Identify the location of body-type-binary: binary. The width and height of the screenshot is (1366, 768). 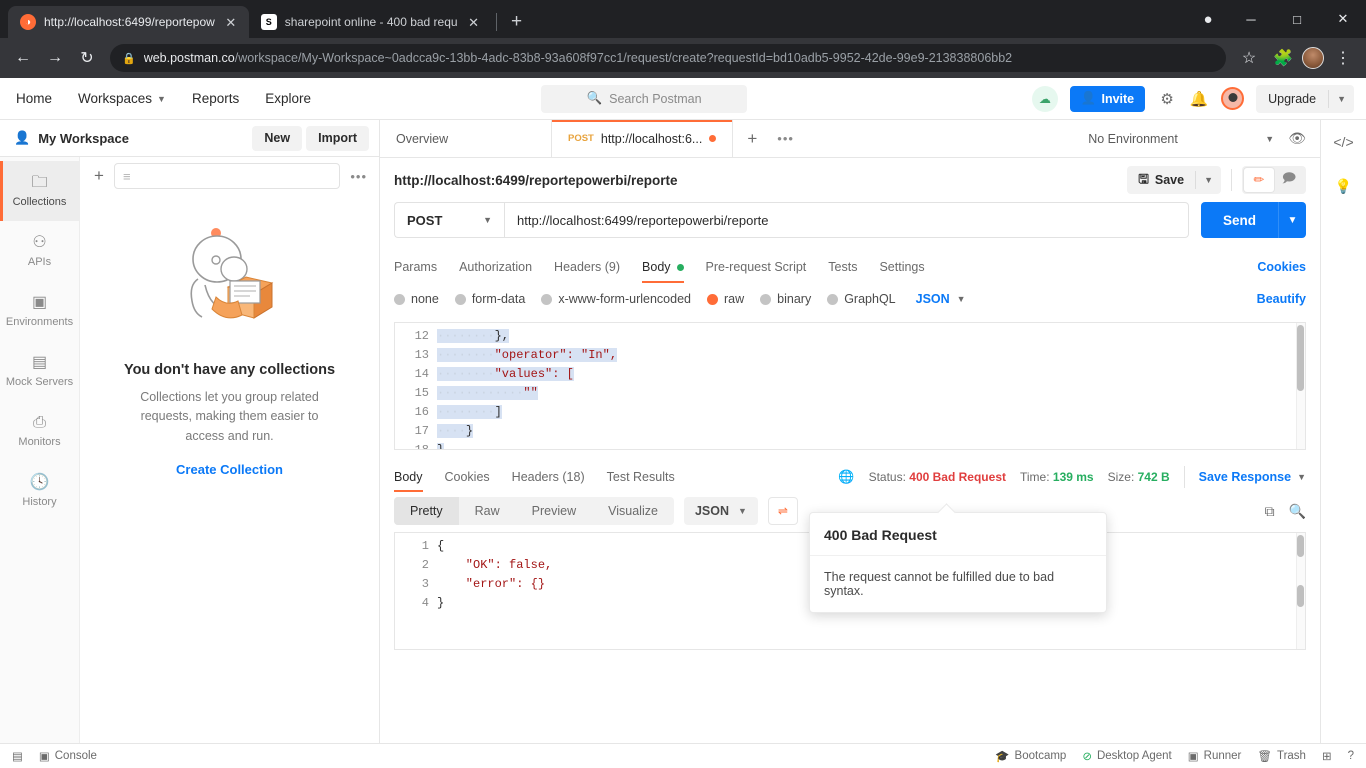
(785, 299).